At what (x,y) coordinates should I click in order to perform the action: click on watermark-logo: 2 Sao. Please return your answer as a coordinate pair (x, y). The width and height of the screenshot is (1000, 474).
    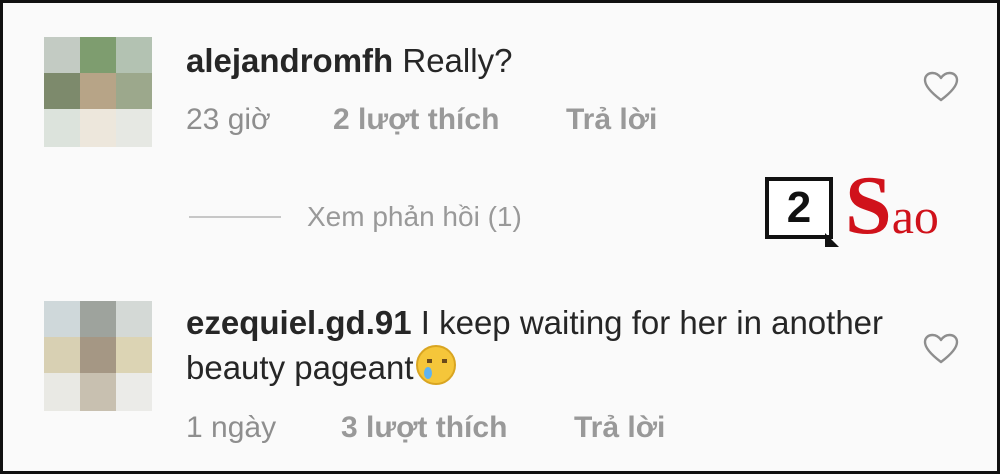
    Looking at the image, I should click on (865, 205).